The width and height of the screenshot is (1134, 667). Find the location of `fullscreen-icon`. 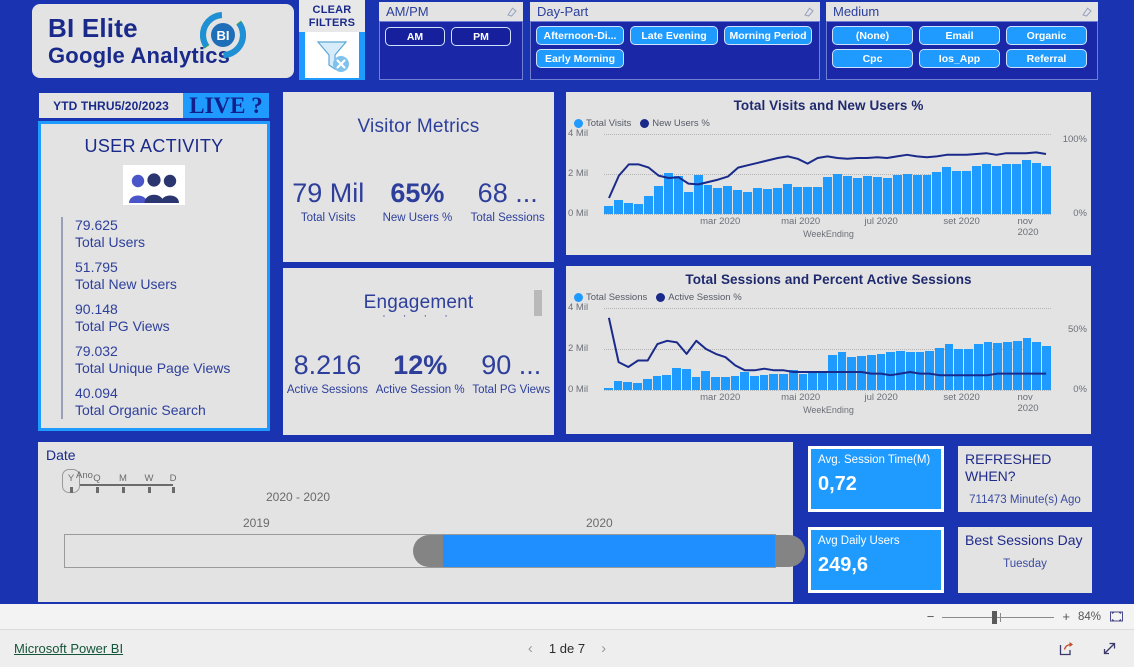

fullscreen-icon is located at coordinates (1109, 648).